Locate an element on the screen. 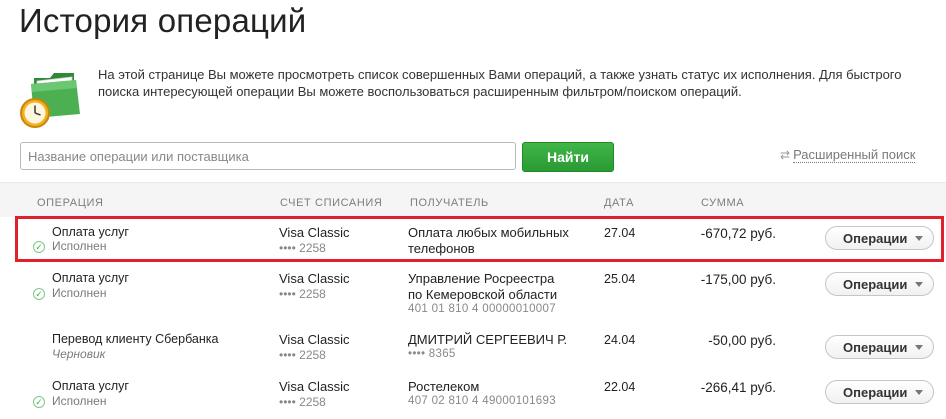 This screenshot has width=946, height=419. header-recipient: ПОЛУЧАТЕЛЬ is located at coordinates (449, 203).